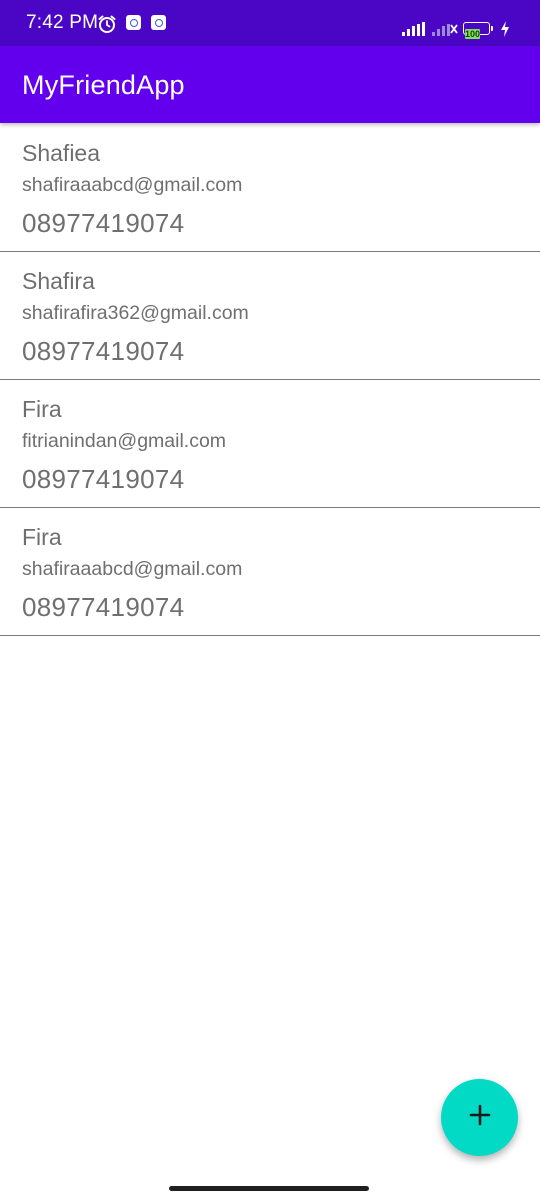 The width and height of the screenshot is (540, 1200). I want to click on add-friend-button, so click(479, 1117).